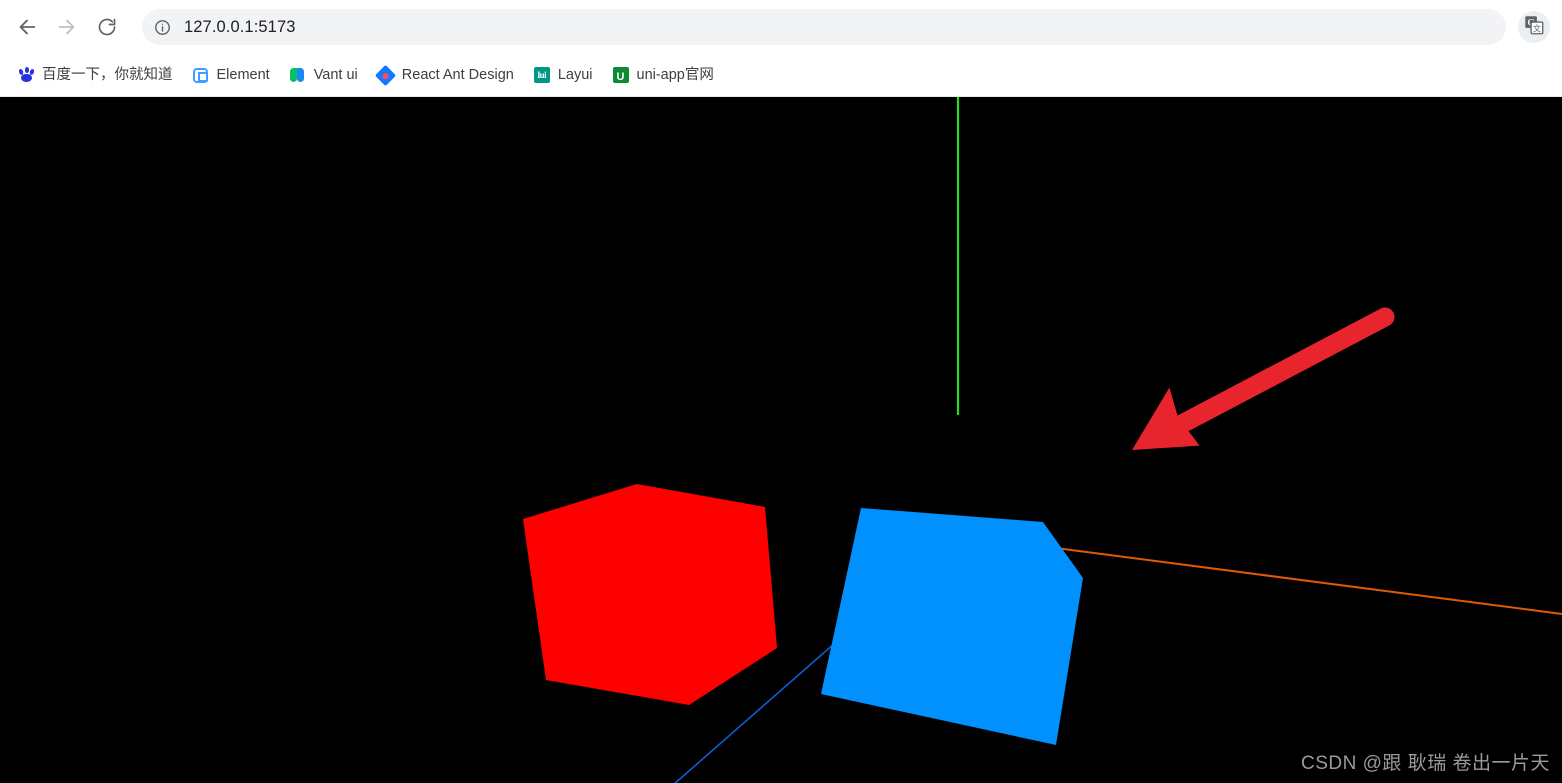 This screenshot has width=1562, height=783. Describe the element at coordinates (457, 75) in the screenshot. I see `bookmark-label: React Ant Design` at that location.